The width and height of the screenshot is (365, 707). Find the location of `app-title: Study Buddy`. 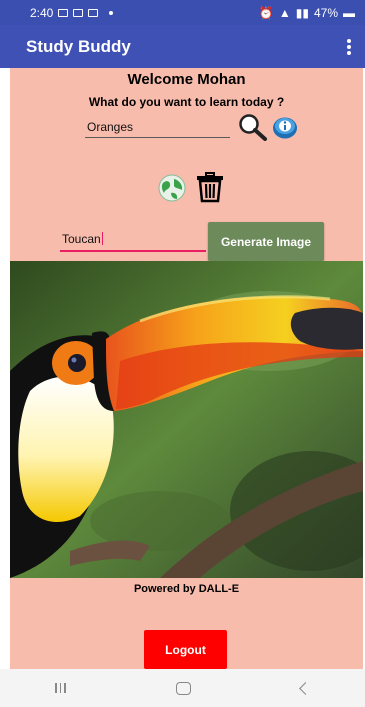

app-title: Study Buddy is located at coordinates (78, 46).